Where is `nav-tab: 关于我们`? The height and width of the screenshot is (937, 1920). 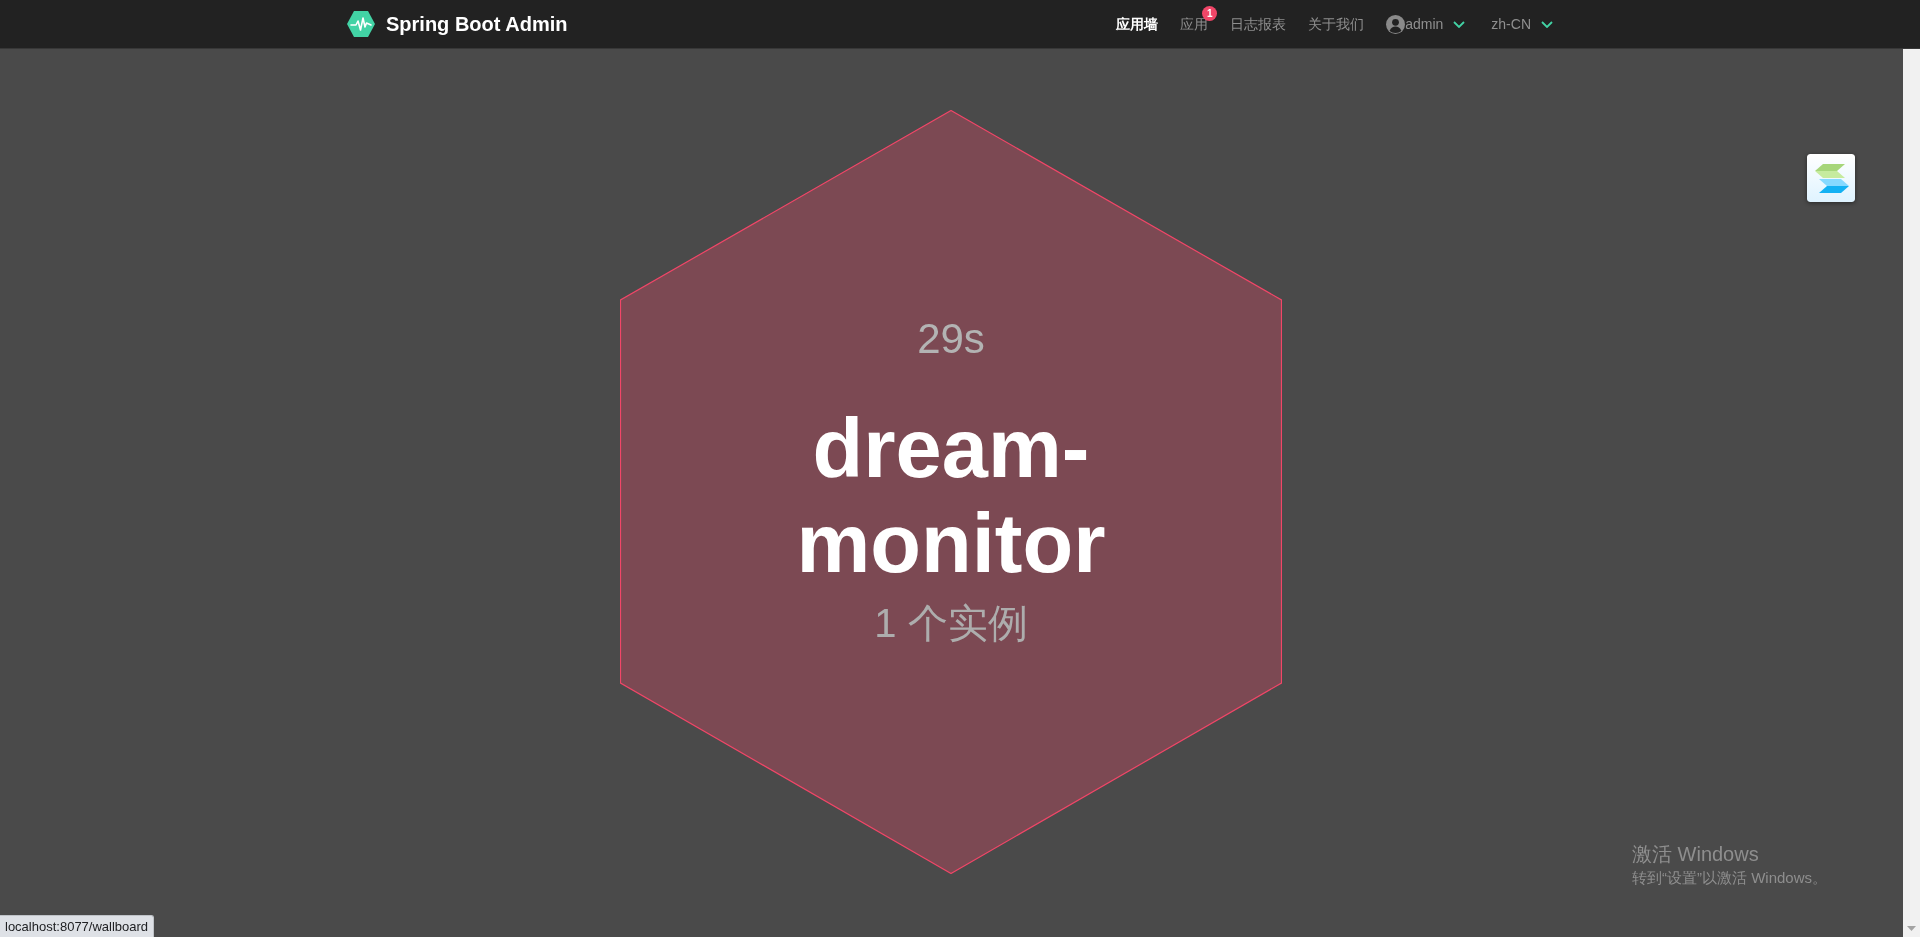
nav-tab: 关于我们 is located at coordinates (1336, 24).